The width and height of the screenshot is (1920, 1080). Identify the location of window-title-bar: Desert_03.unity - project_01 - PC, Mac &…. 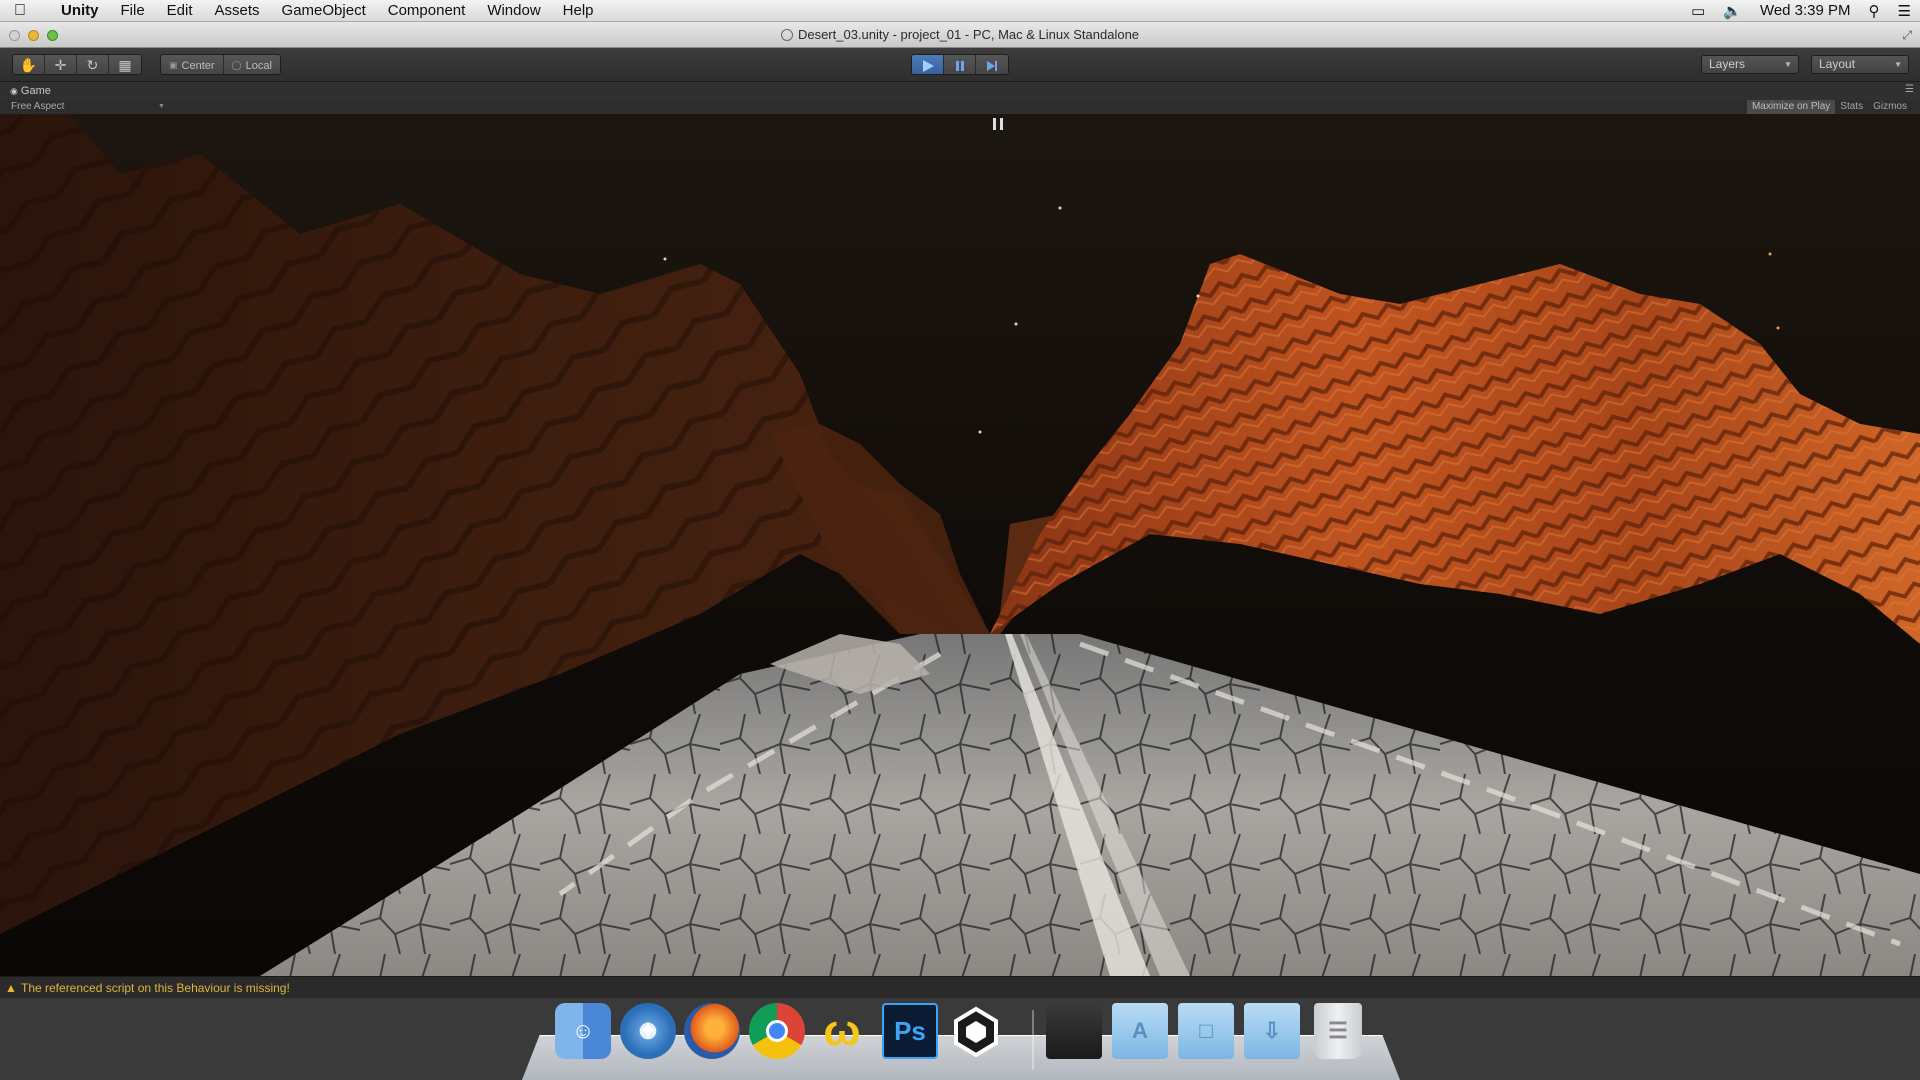
(960, 35).